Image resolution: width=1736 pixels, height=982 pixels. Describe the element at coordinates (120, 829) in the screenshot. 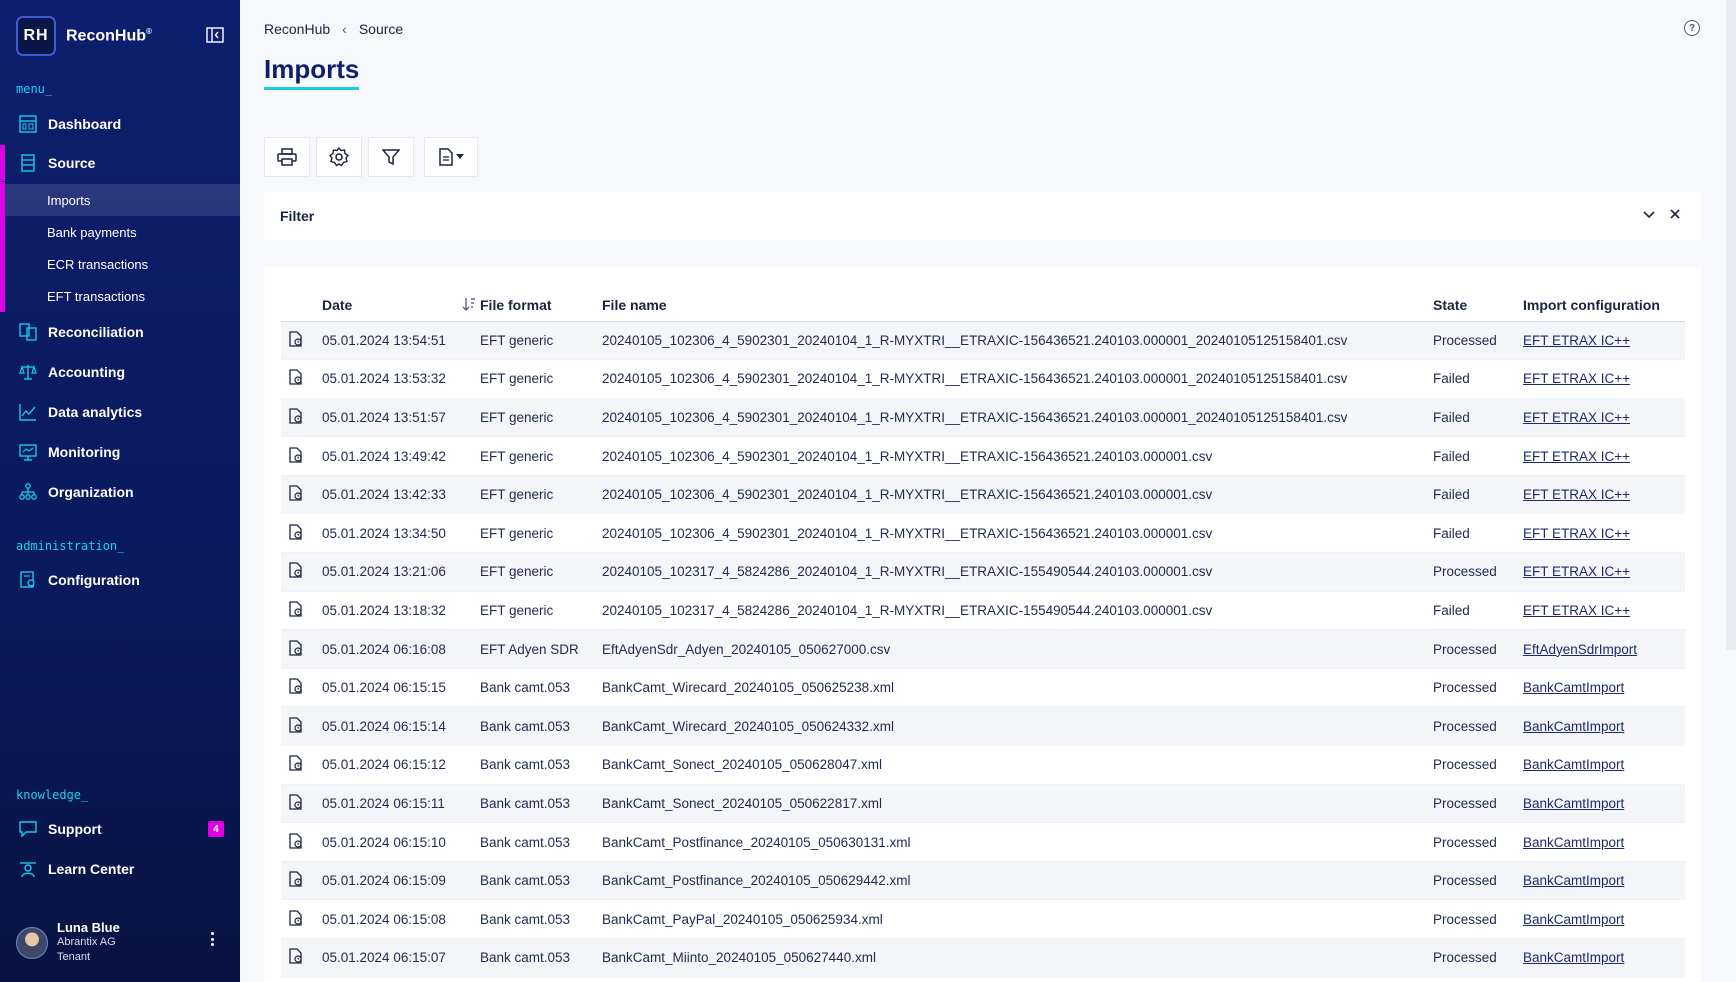

I see `nav-support: Support 4` at that location.